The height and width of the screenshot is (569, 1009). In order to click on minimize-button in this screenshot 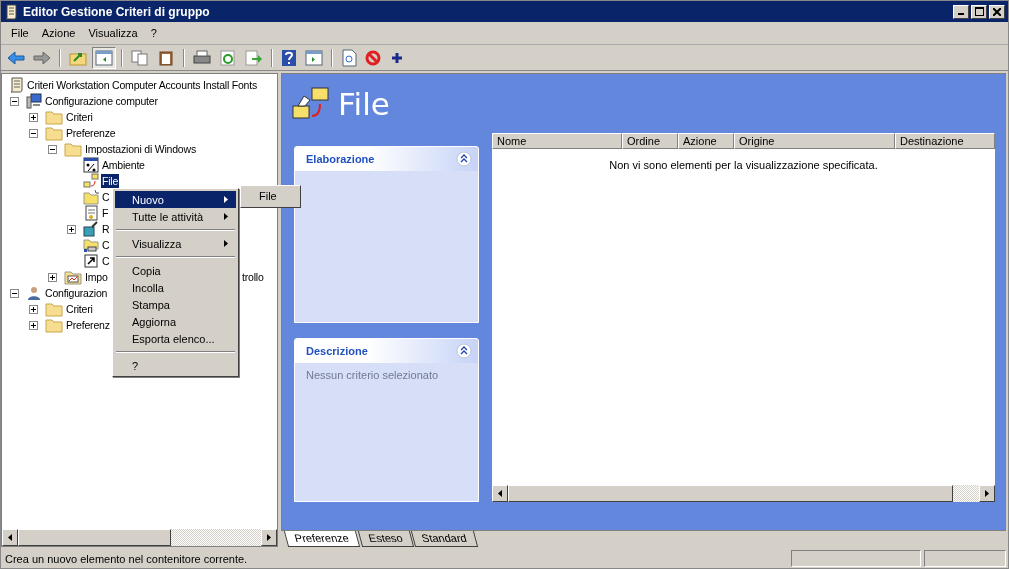, I will do `click(961, 11)`.